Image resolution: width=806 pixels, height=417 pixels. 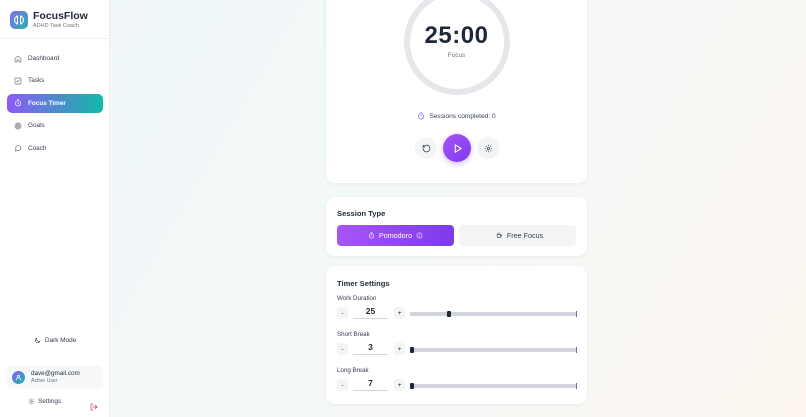 I want to click on short-break-decrement-button: -, so click(x=342, y=349).